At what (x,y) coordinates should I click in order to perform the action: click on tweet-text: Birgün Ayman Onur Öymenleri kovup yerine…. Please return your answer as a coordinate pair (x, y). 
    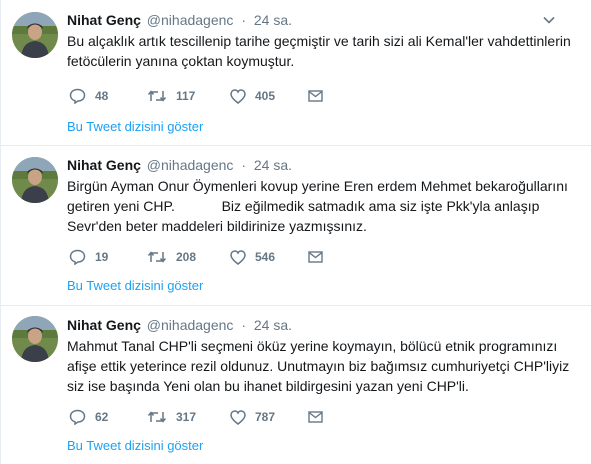
    Looking at the image, I should click on (317, 206).